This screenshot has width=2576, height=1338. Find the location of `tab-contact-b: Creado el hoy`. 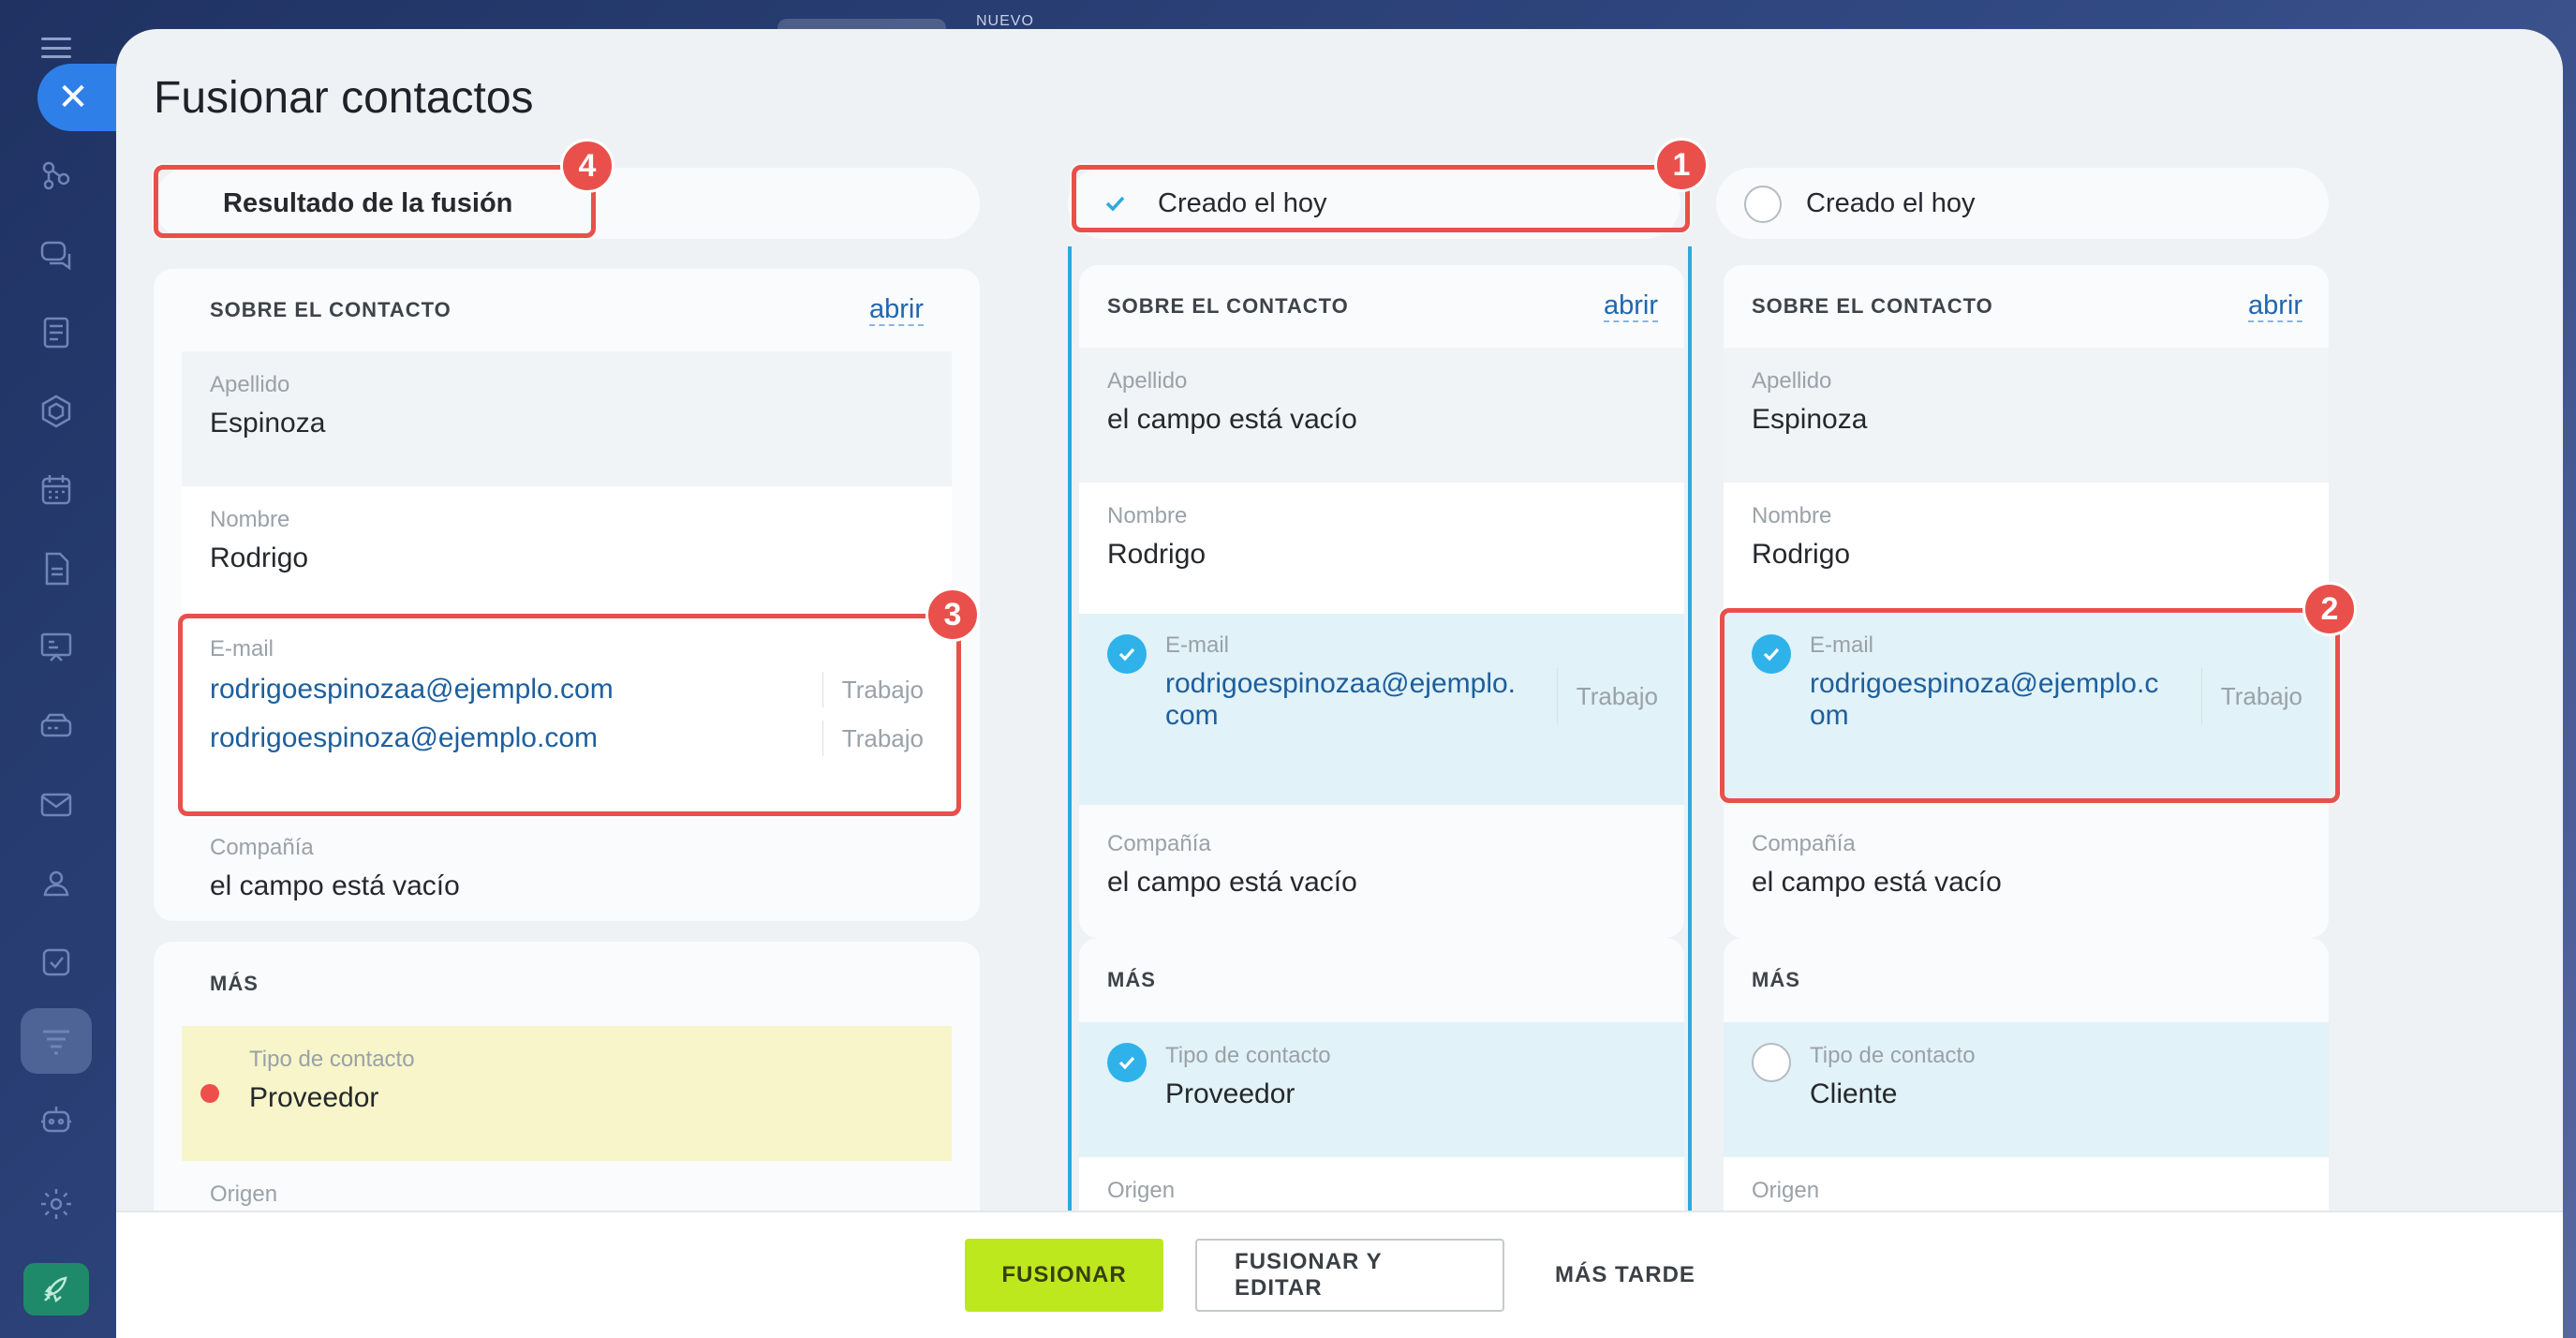

tab-contact-b: Creado el hoy is located at coordinates (2022, 203).